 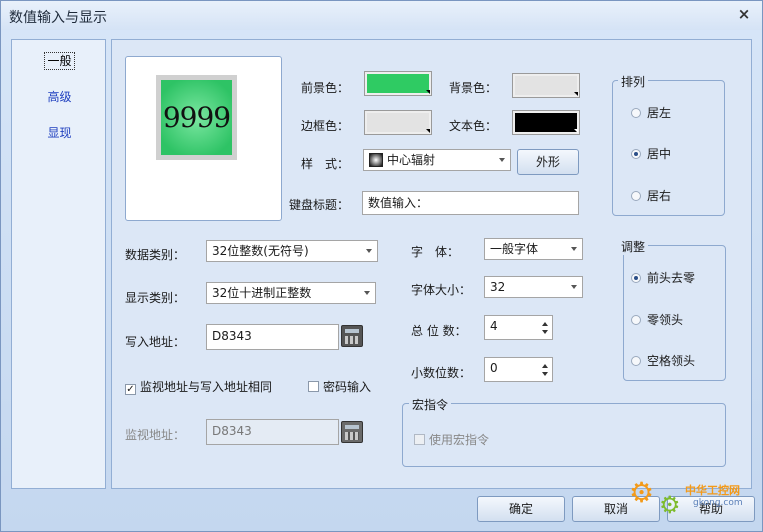 What do you see at coordinates (473, 88) in the screenshot?
I see `background-color-label: 背景色：` at bounding box center [473, 88].